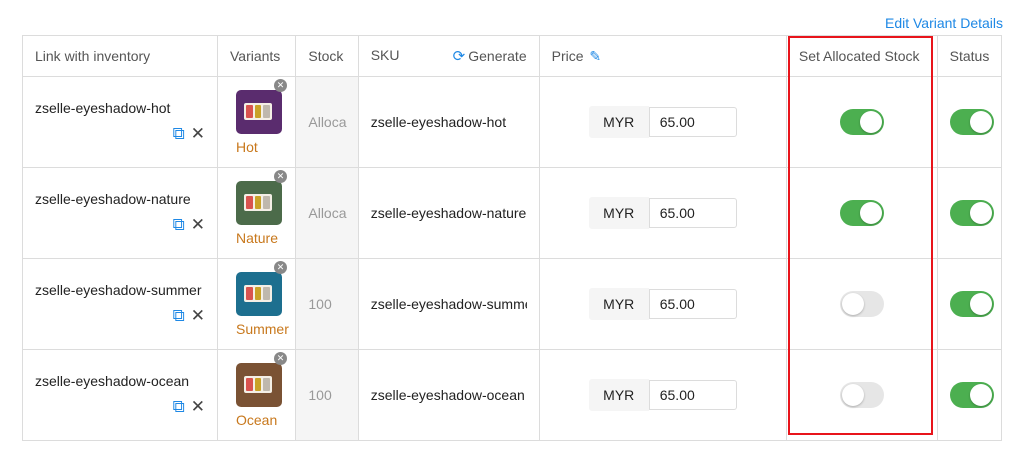  What do you see at coordinates (861, 56) in the screenshot?
I see `header-set-allocated-stock: Set Allocated Stock` at bounding box center [861, 56].